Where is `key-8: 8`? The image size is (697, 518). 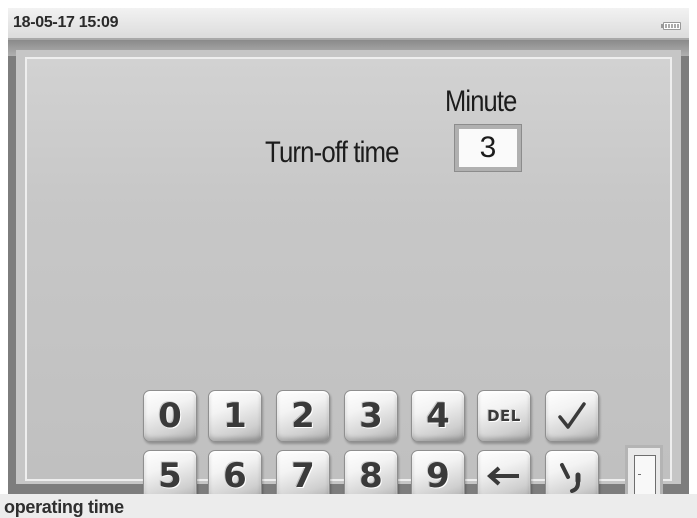 key-8: 8 is located at coordinates (371, 472).